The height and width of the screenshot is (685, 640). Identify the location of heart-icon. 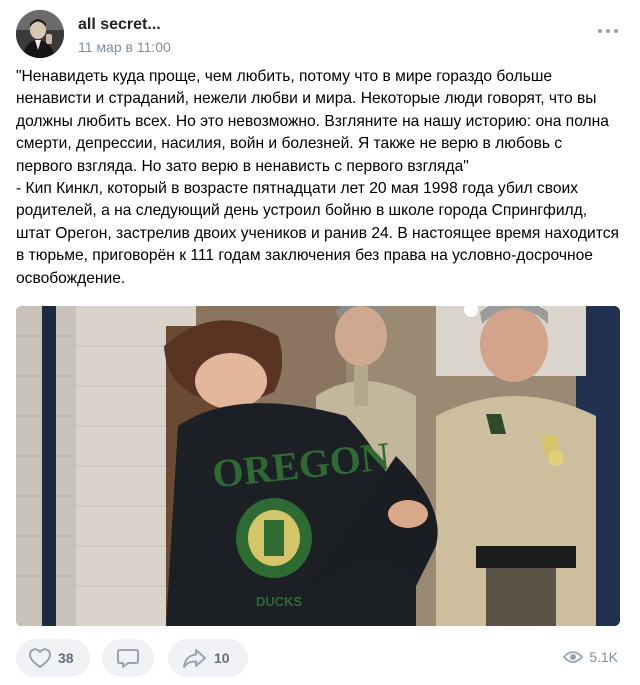
(40, 658).